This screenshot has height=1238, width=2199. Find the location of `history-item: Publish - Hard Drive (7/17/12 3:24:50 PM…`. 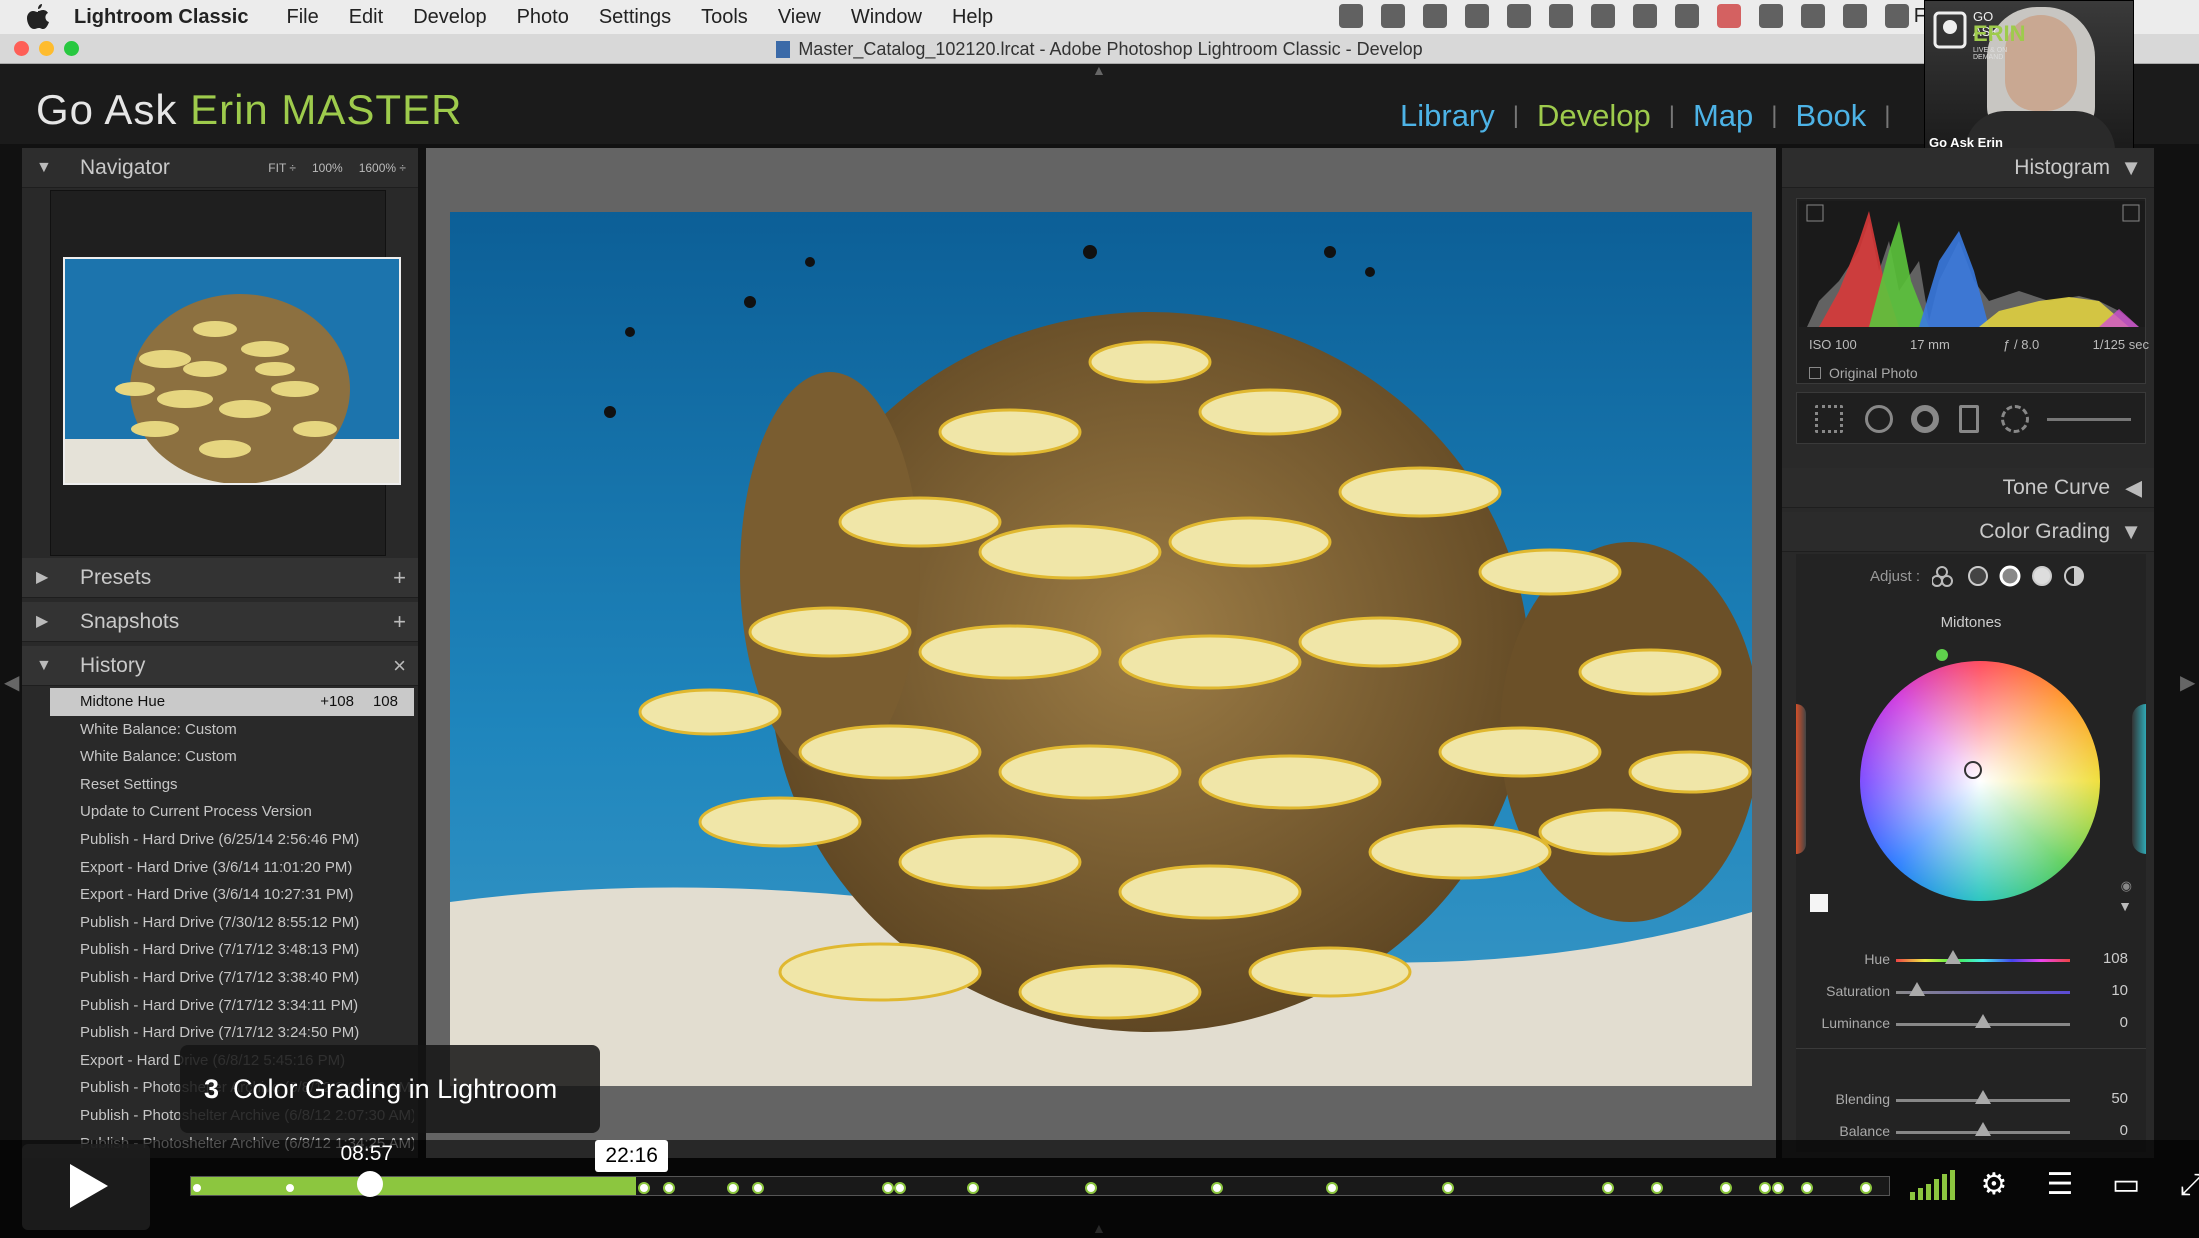

history-item: Publish - Hard Drive (7/17/12 3:24:50 PM… is located at coordinates (232, 1033).